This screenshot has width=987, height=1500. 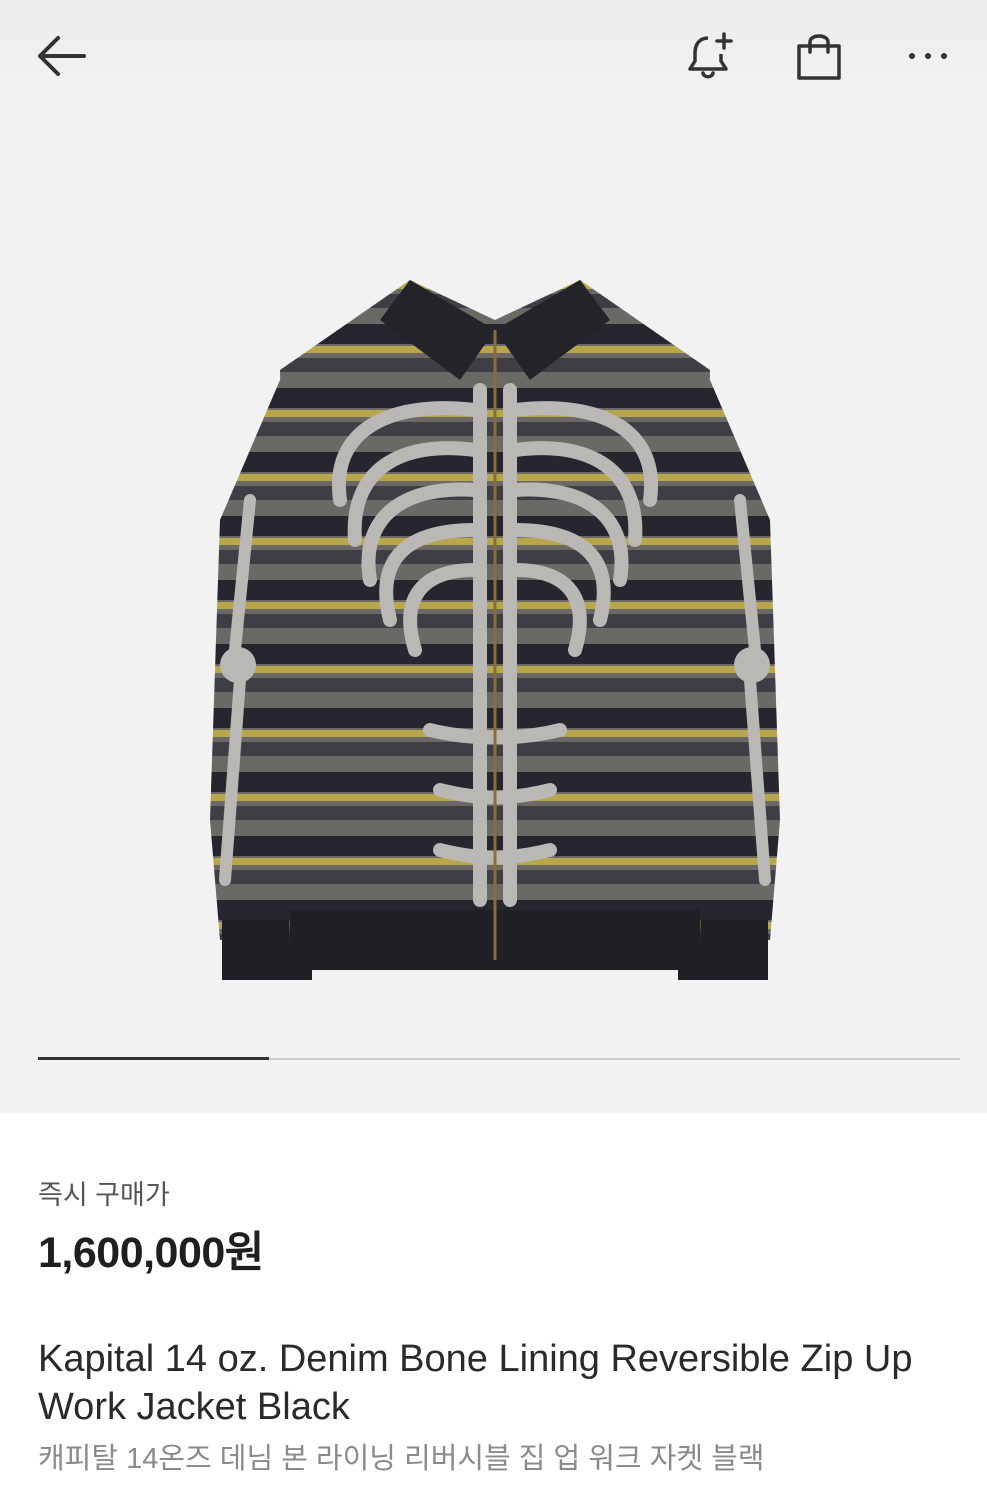 I want to click on top-bar, so click(x=493, y=55).